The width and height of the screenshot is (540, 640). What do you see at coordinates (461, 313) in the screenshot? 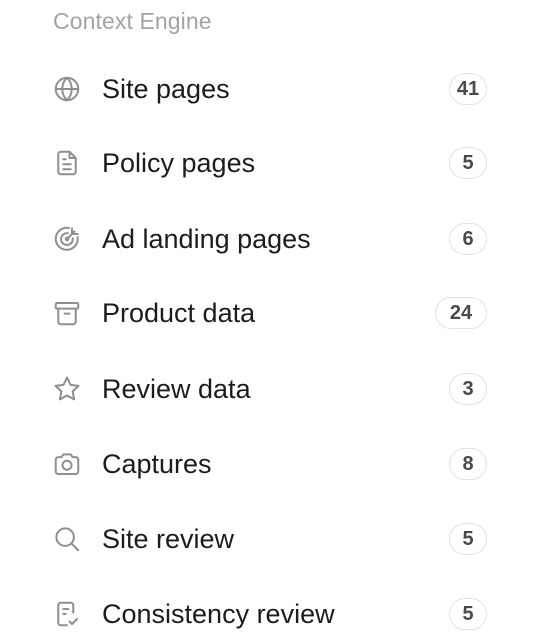
I see `count-badge: 24` at bounding box center [461, 313].